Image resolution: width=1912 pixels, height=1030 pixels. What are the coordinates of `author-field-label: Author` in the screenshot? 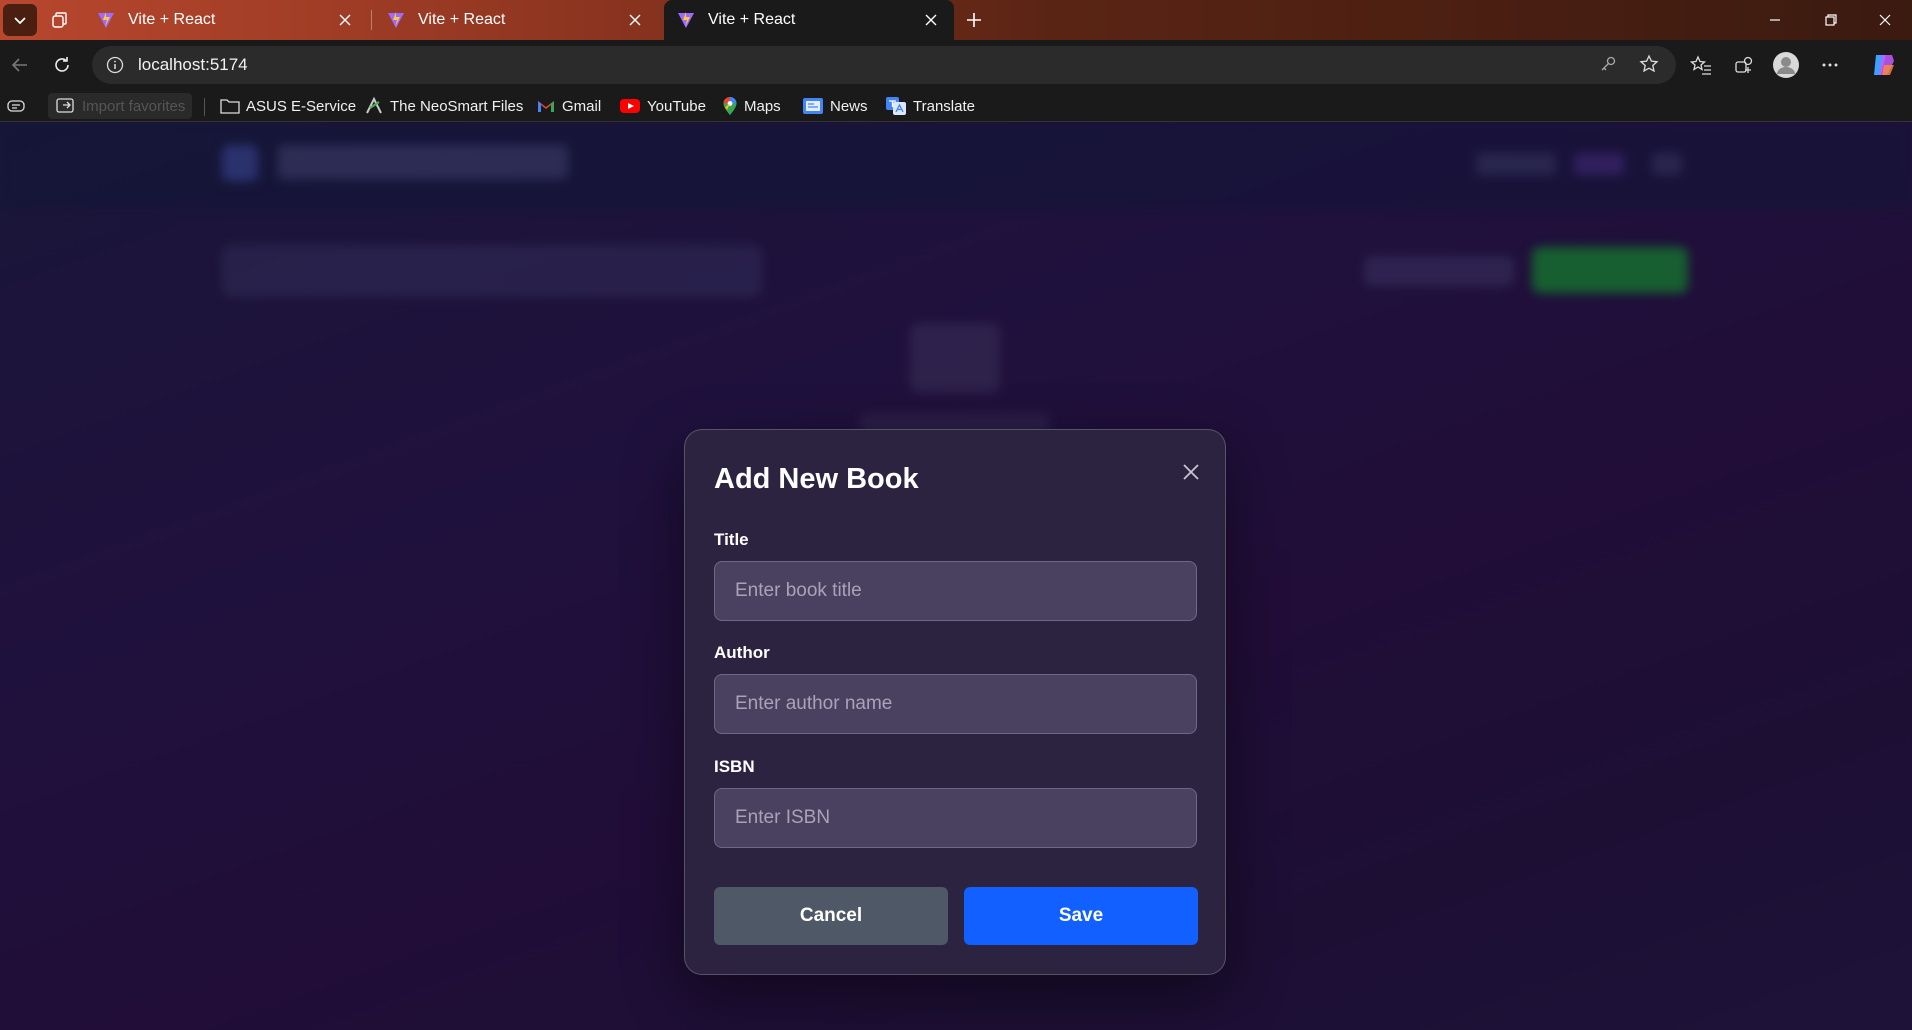 It's located at (742, 652).